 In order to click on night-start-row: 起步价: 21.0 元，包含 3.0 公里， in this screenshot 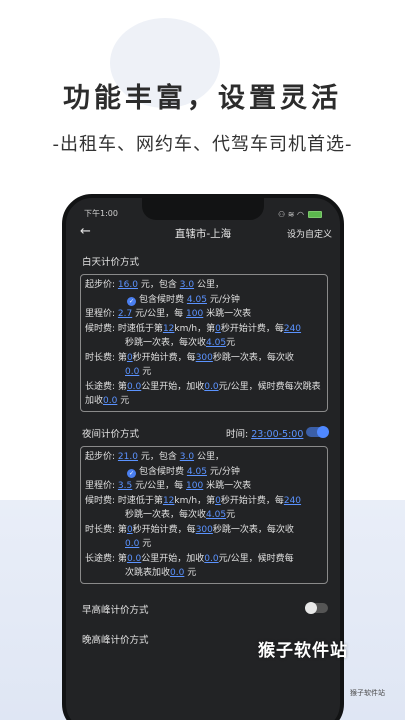, I will do `click(154, 457)`.